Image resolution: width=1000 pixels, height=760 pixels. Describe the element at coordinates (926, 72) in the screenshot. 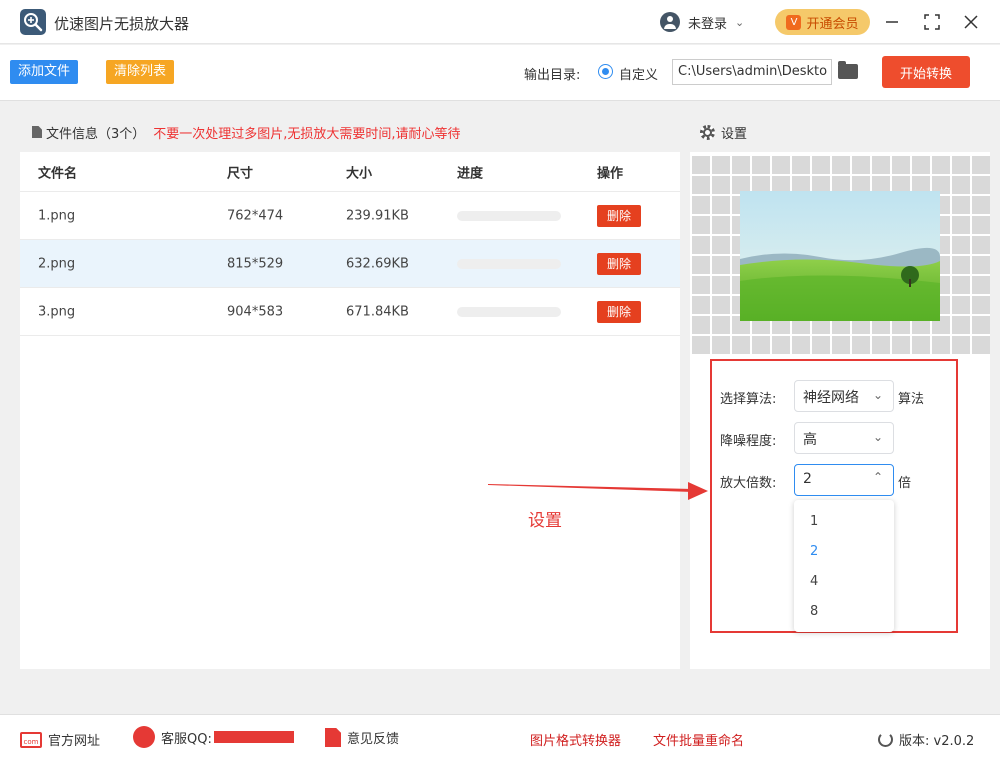

I see `start-convert-button: 开始转换` at that location.